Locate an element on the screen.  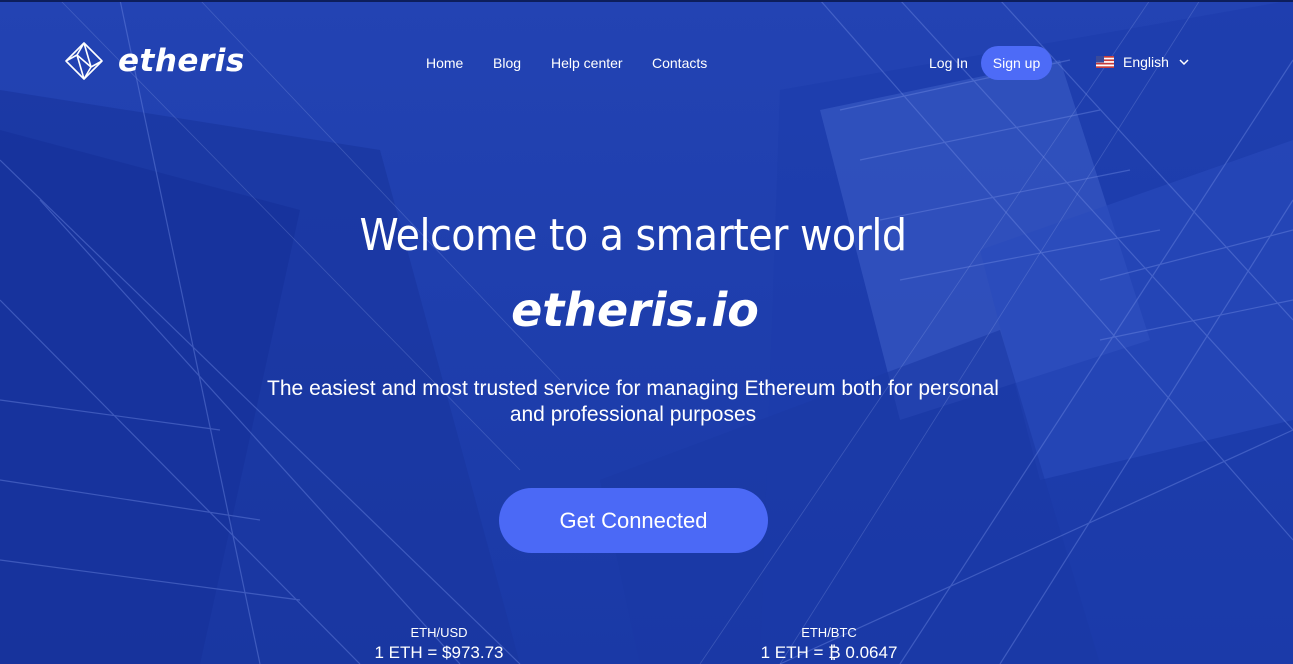
nav-item-home: Home is located at coordinates (444, 63).